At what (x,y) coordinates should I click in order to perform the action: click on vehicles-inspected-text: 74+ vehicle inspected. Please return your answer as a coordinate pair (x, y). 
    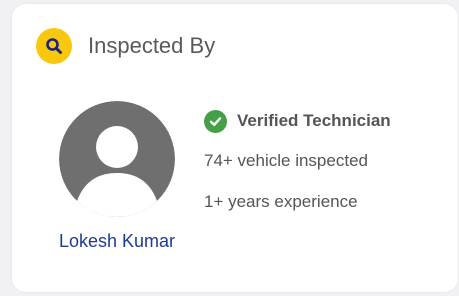
    Looking at the image, I should click on (286, 160).